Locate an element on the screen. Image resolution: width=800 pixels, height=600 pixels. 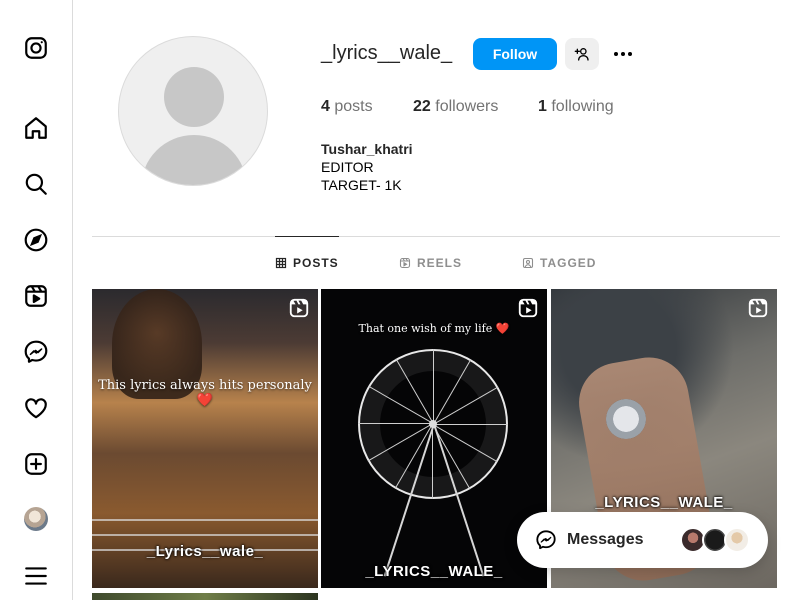
wristwatch is located at coordinates (626, 419).